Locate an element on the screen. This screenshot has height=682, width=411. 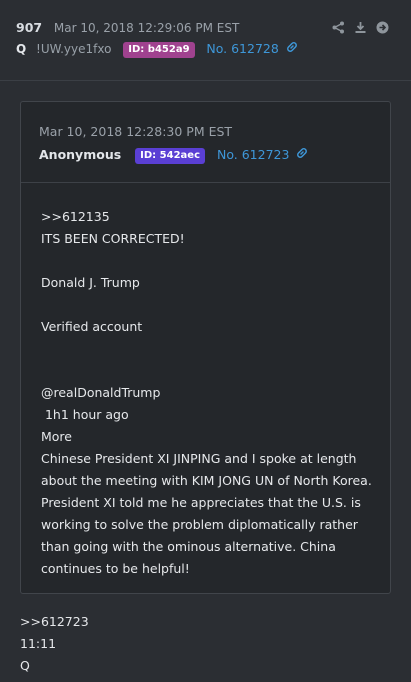
post-number-link: No. 612728 is located at coordinates (242, 48).